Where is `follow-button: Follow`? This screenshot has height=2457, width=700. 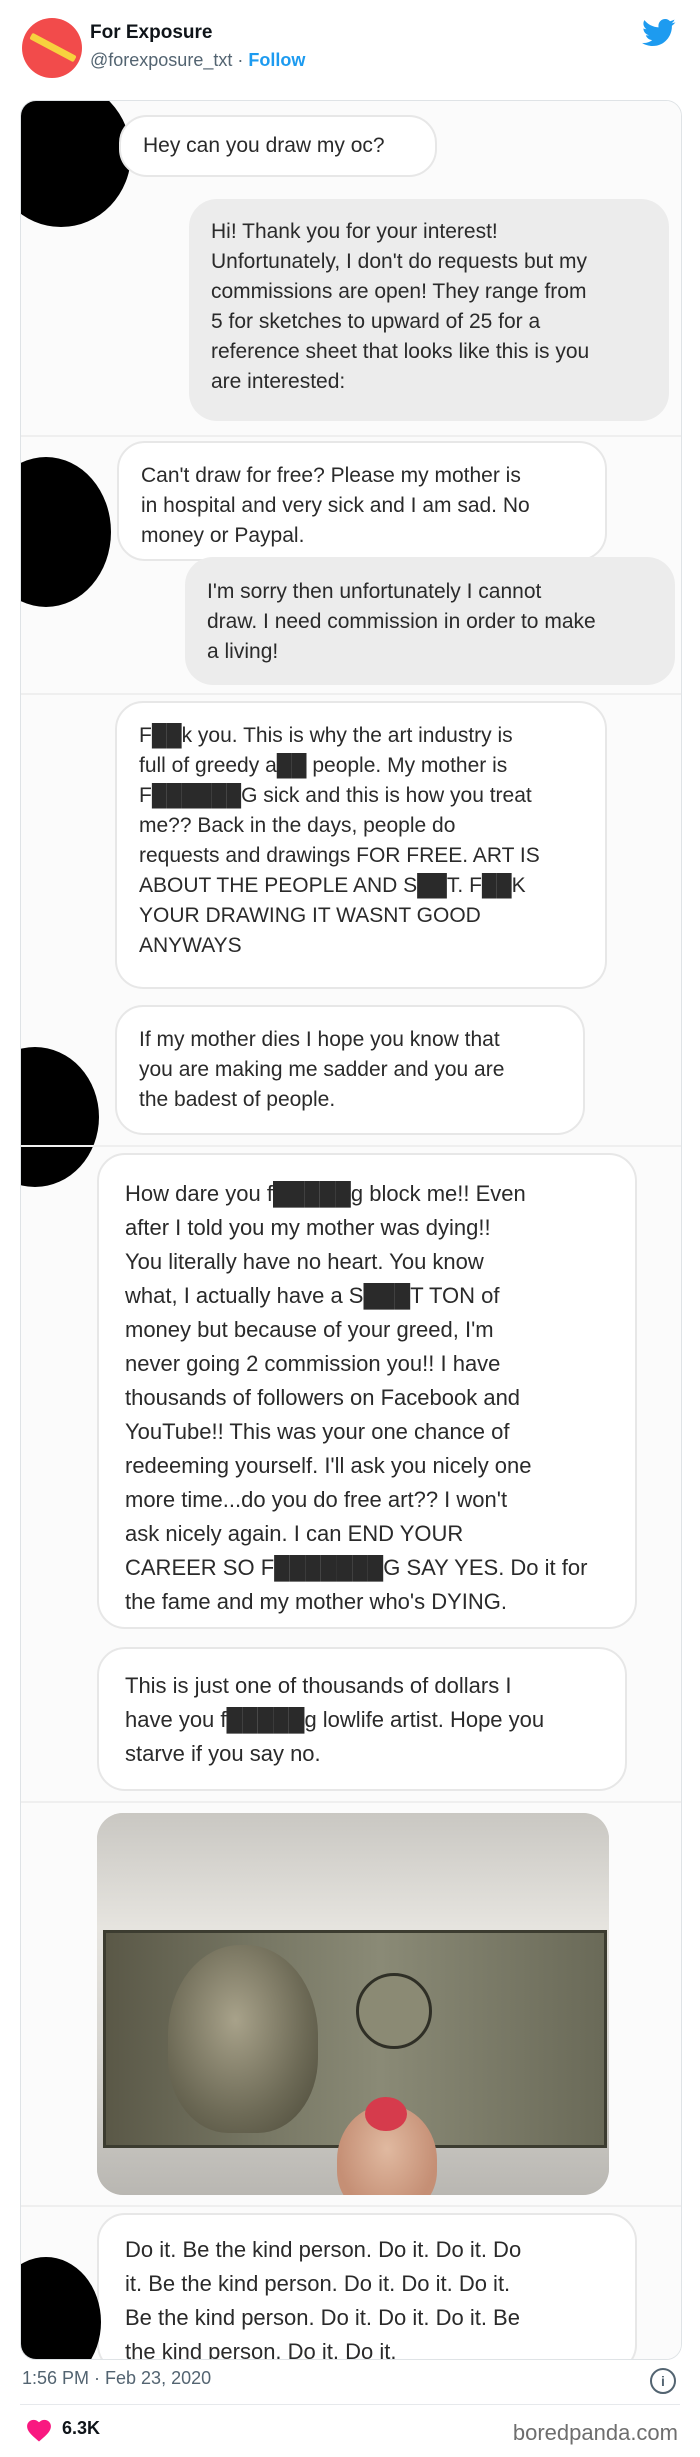 follow-button: Follow is located at coordinates (276, 60).